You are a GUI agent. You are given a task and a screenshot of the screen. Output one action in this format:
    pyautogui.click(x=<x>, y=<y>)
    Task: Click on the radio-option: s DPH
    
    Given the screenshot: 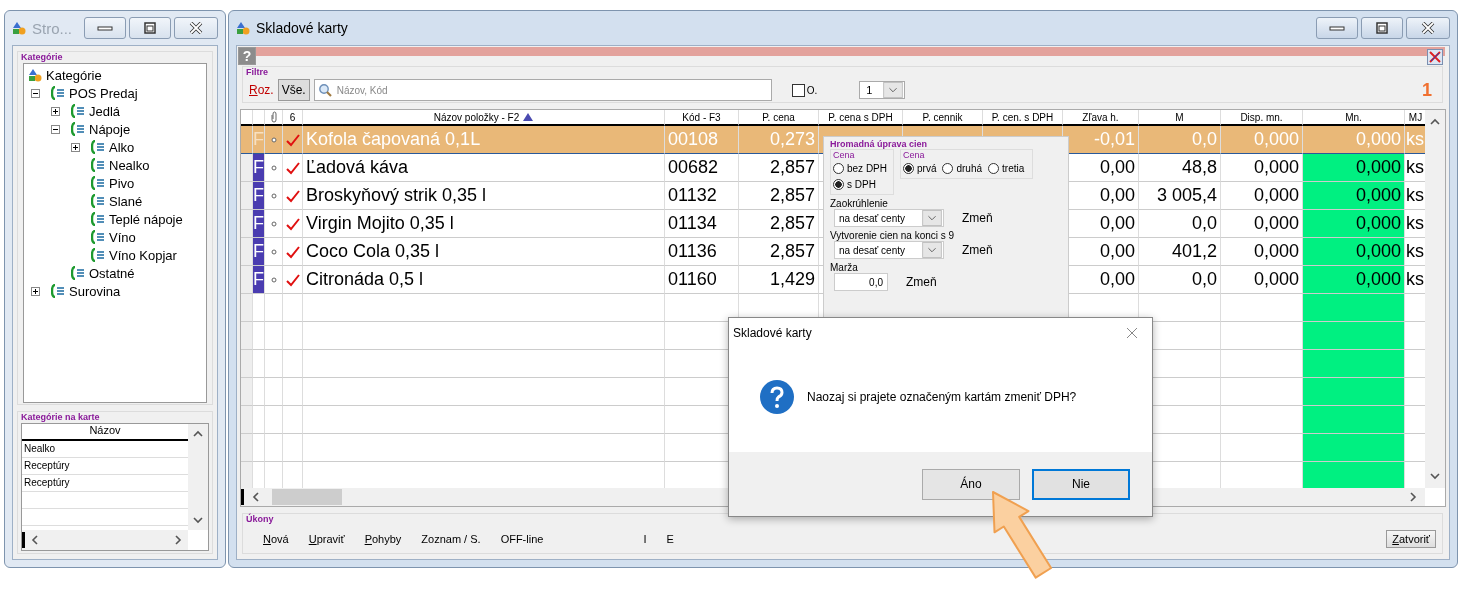 What is the action you would take?
    pyautogui.click(x=860, y=184)
    